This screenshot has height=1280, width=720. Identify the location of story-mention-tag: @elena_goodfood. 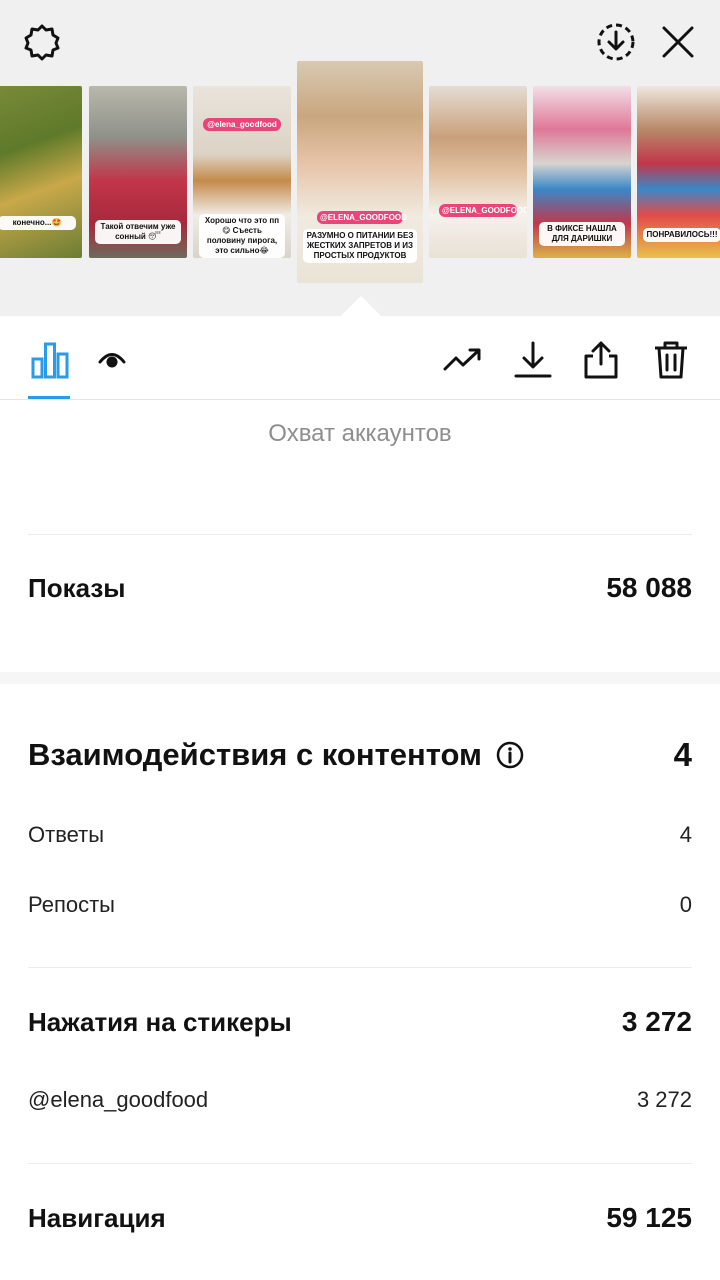
(242, 124).